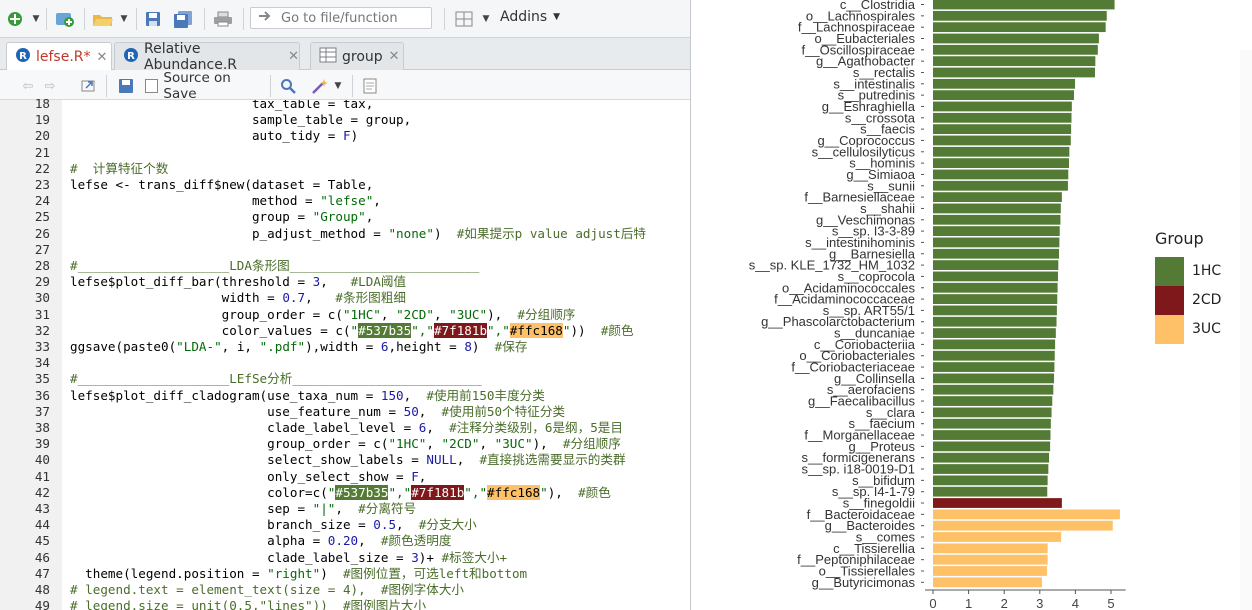 This screenshot has height=610, width=1252. I want to click on line-number: 39, so click(42, 444).